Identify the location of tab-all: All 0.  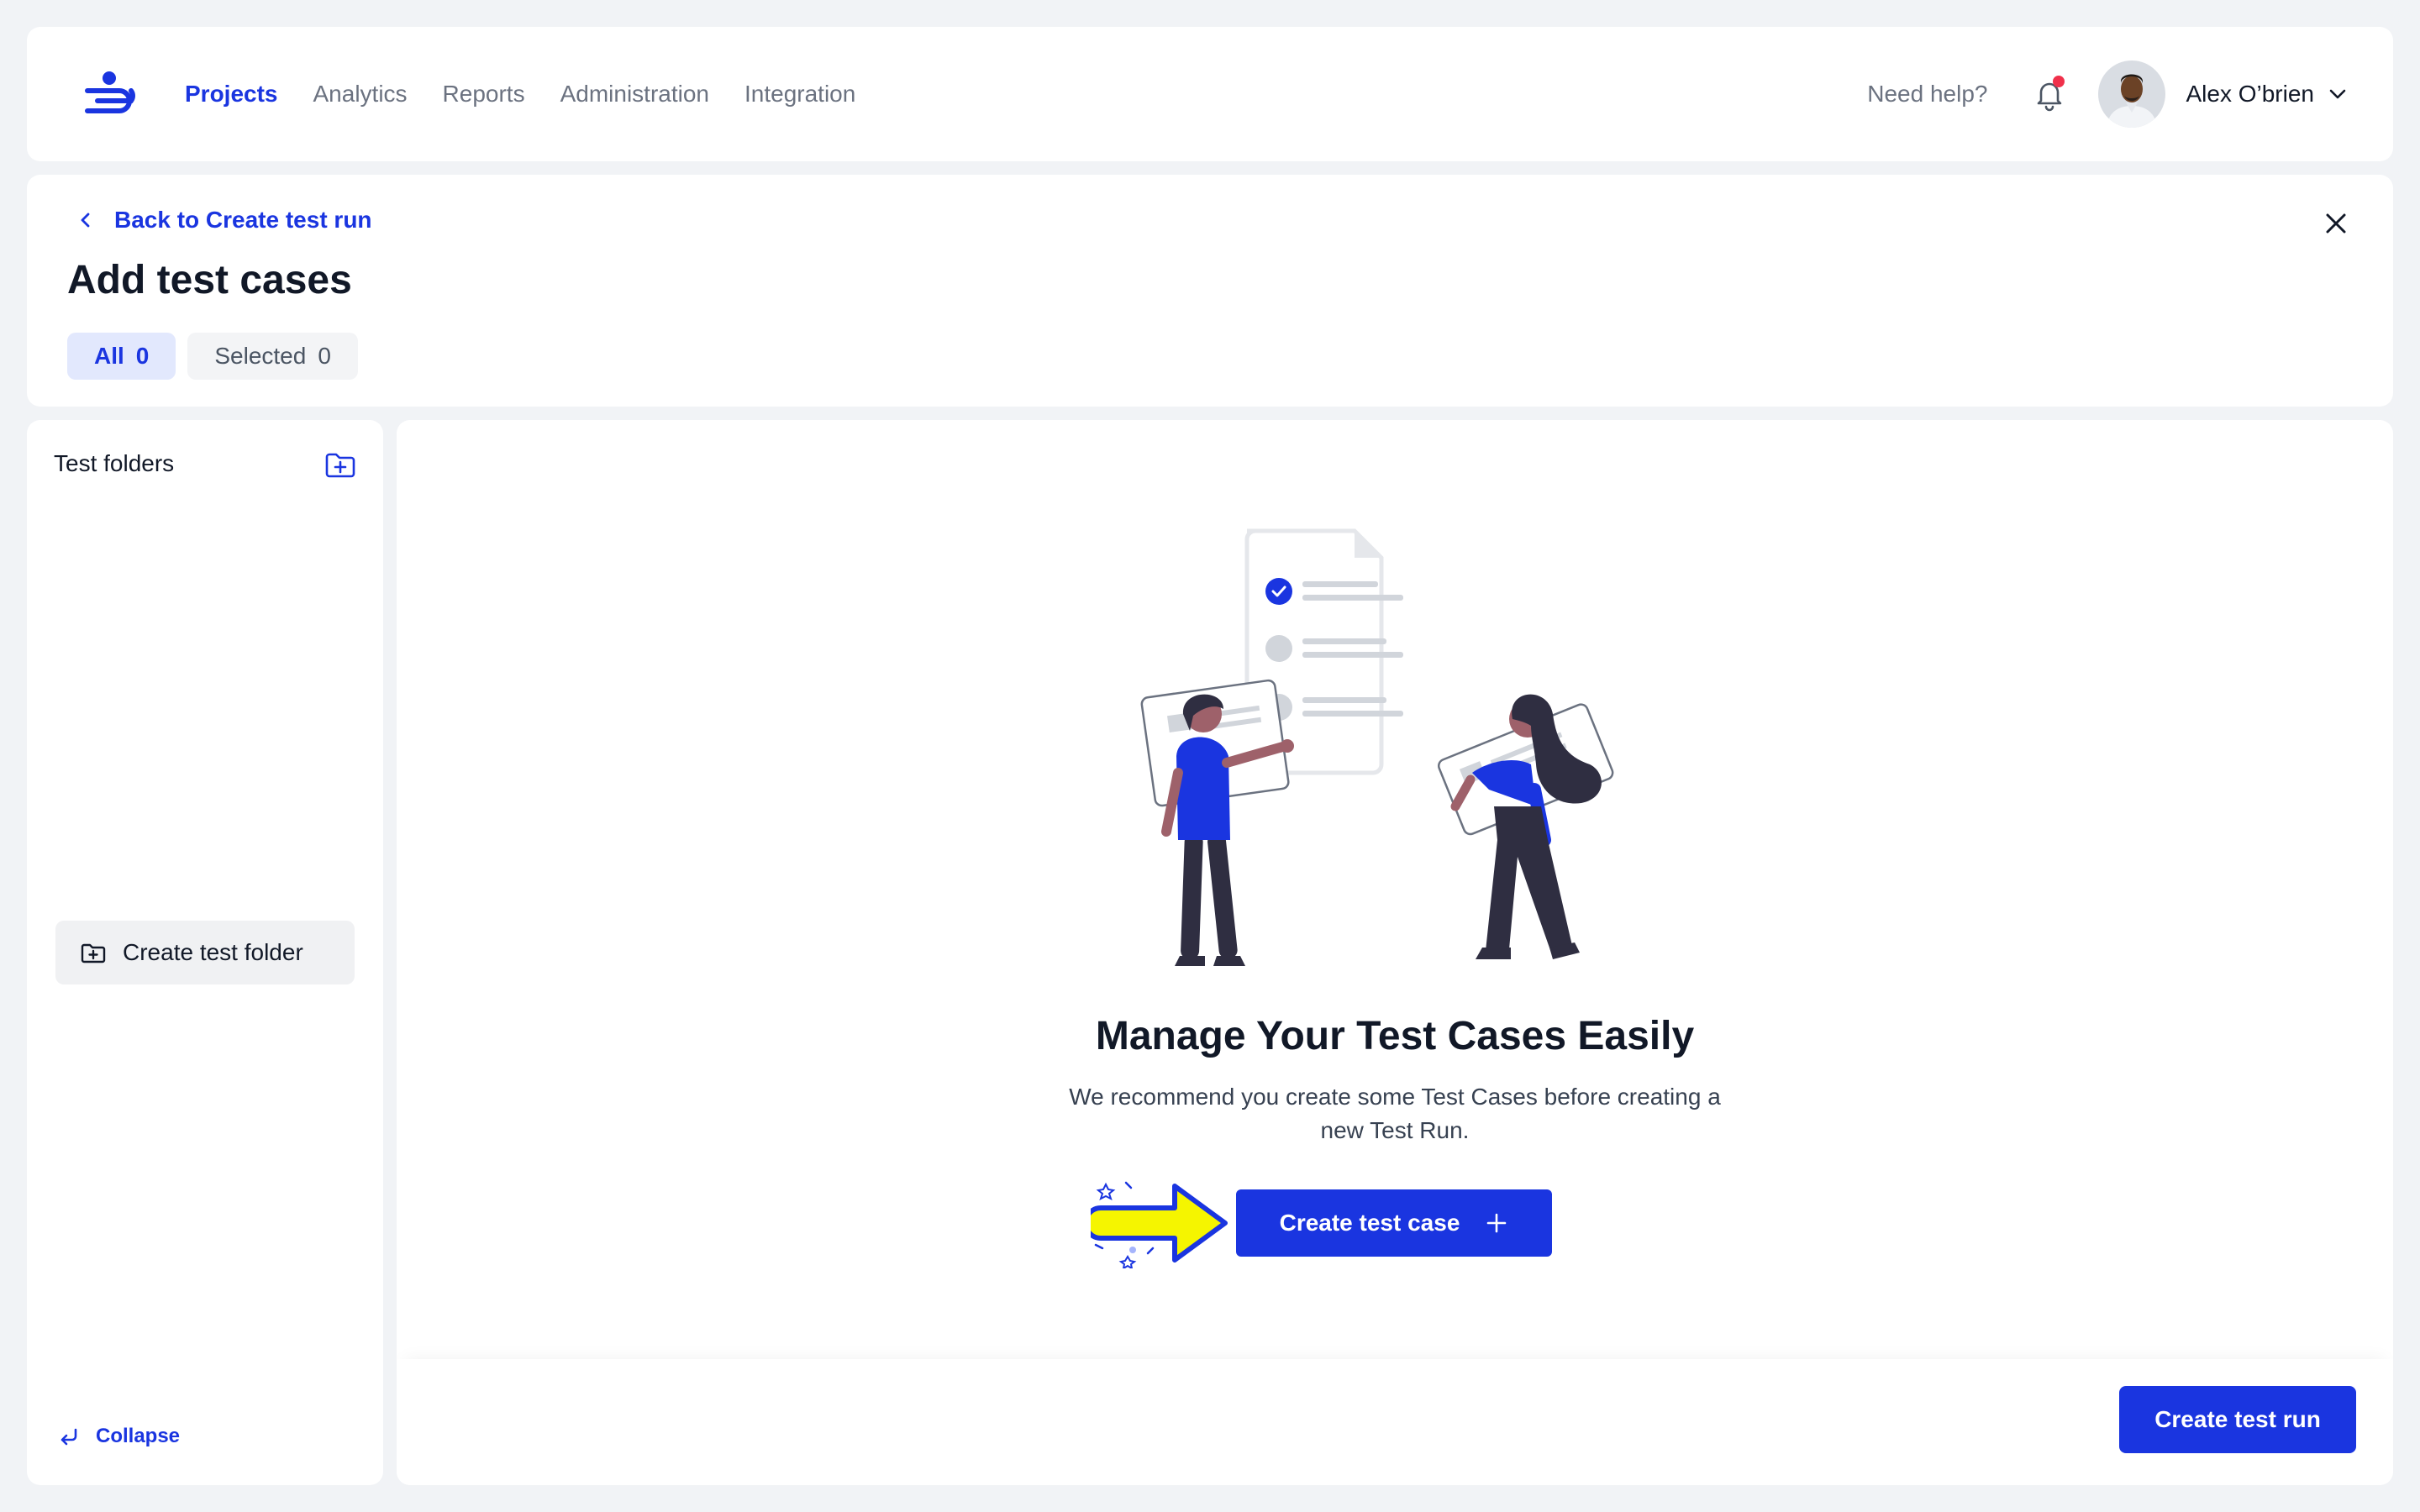
(121, 356).